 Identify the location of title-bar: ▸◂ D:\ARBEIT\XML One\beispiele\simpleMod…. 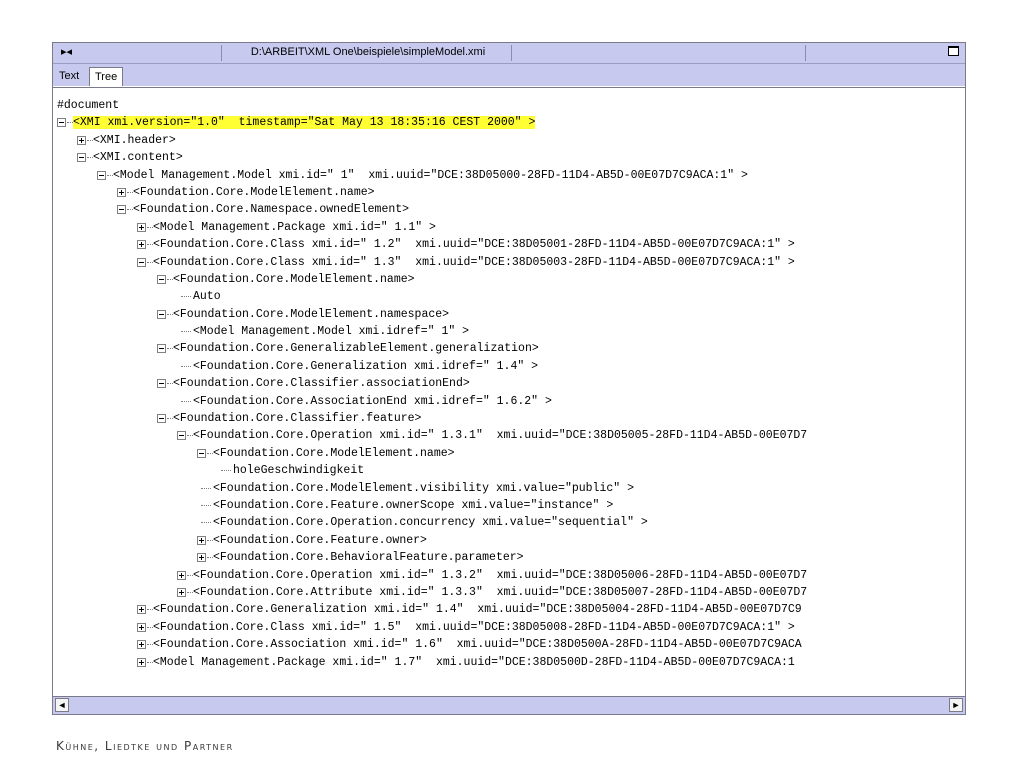
(509, 53).